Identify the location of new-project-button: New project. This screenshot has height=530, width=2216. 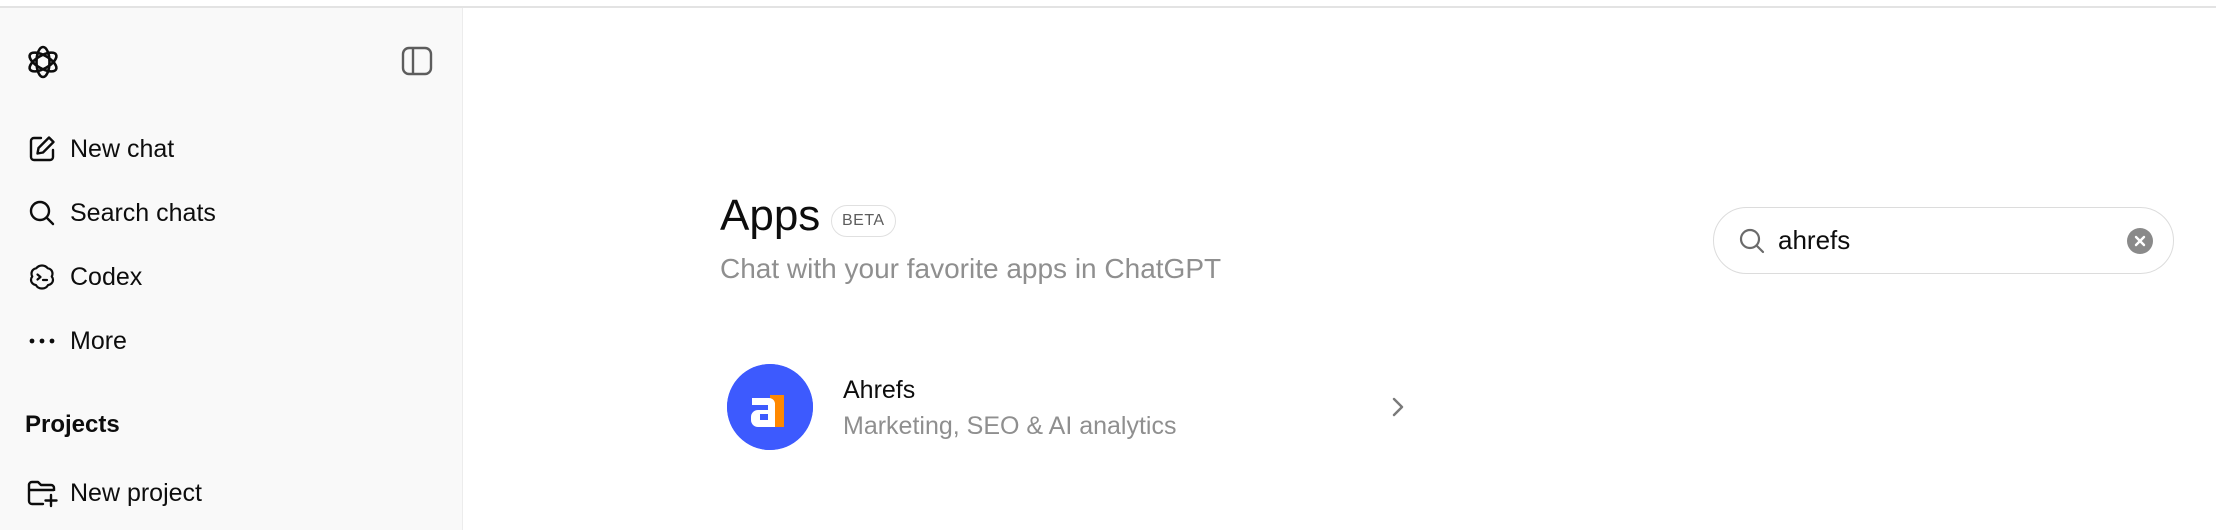
(227, 493).